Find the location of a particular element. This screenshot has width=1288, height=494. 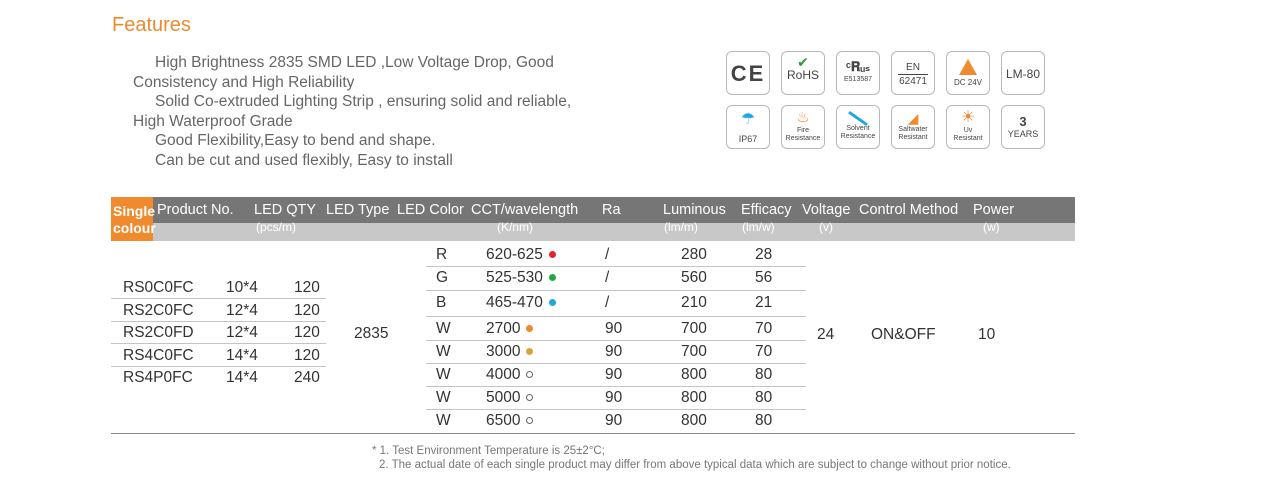

product-no: RS2C0FC is located at coordinates (158, 310).